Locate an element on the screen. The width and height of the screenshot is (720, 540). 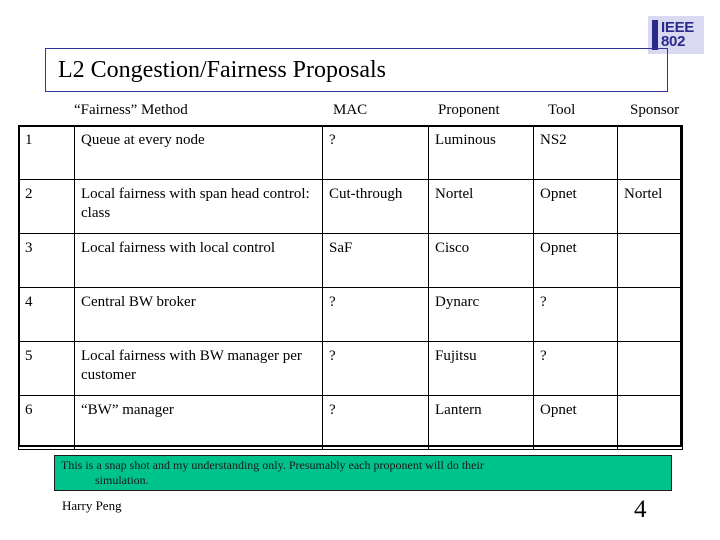
column-header-proponent: Proponent is located at coordinates (469, 110).